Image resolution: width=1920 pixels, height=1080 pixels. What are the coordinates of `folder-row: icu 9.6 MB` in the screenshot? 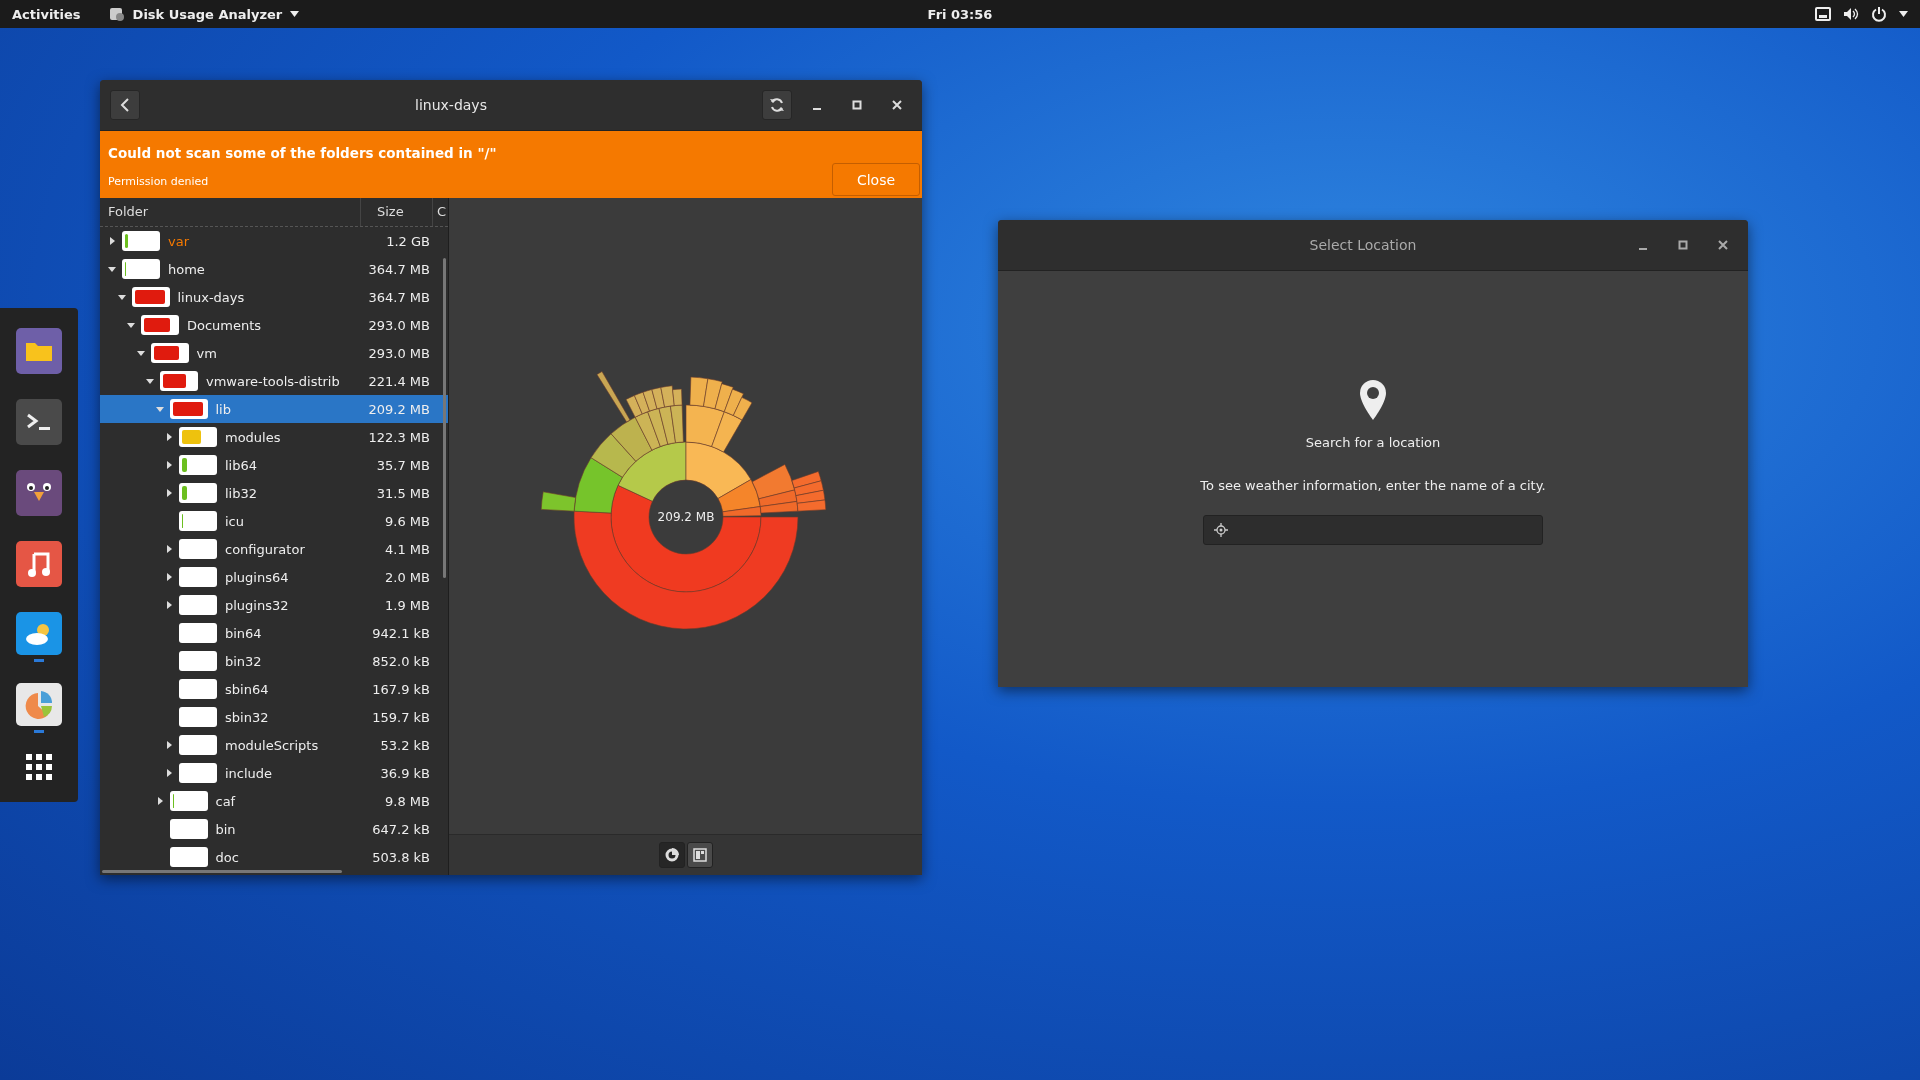 It's located at (274, 521).